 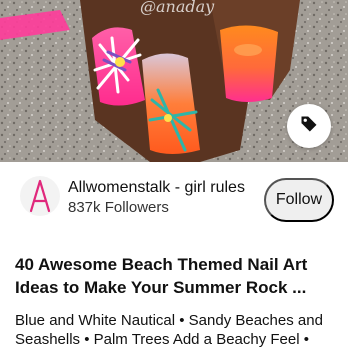 I want to click on shop-tag-button, so click(x=309, y=126).